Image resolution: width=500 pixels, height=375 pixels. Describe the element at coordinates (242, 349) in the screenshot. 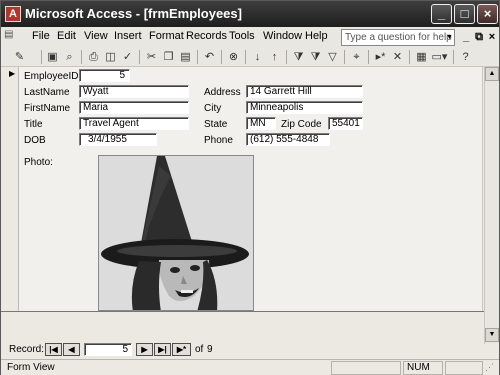

I see `record-navigation-bar: Record: |◀ ◀ 5 ▶ ▶| ▶* of 9` at that location.